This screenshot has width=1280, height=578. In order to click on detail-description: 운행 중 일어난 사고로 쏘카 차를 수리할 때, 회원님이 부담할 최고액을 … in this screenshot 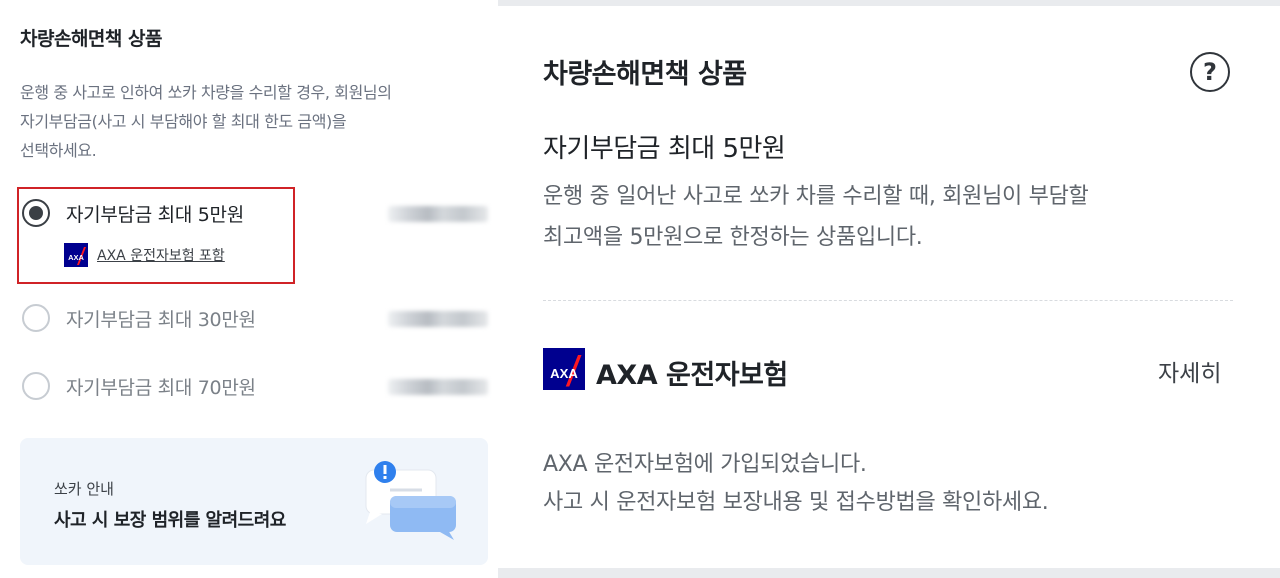, I will do `click(816, 217)`.